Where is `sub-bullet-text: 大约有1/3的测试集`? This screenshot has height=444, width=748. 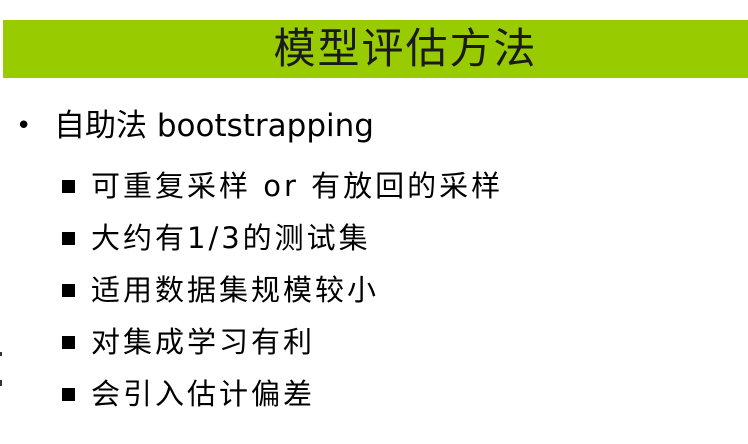 sub-bullet-text: 大约有1/3的测试集 is located at coordinates (231, 238).